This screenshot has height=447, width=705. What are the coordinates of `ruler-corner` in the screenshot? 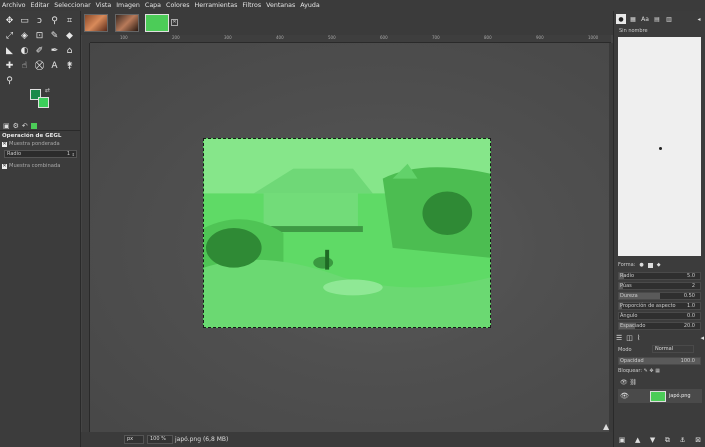 It's located at (86, 39).